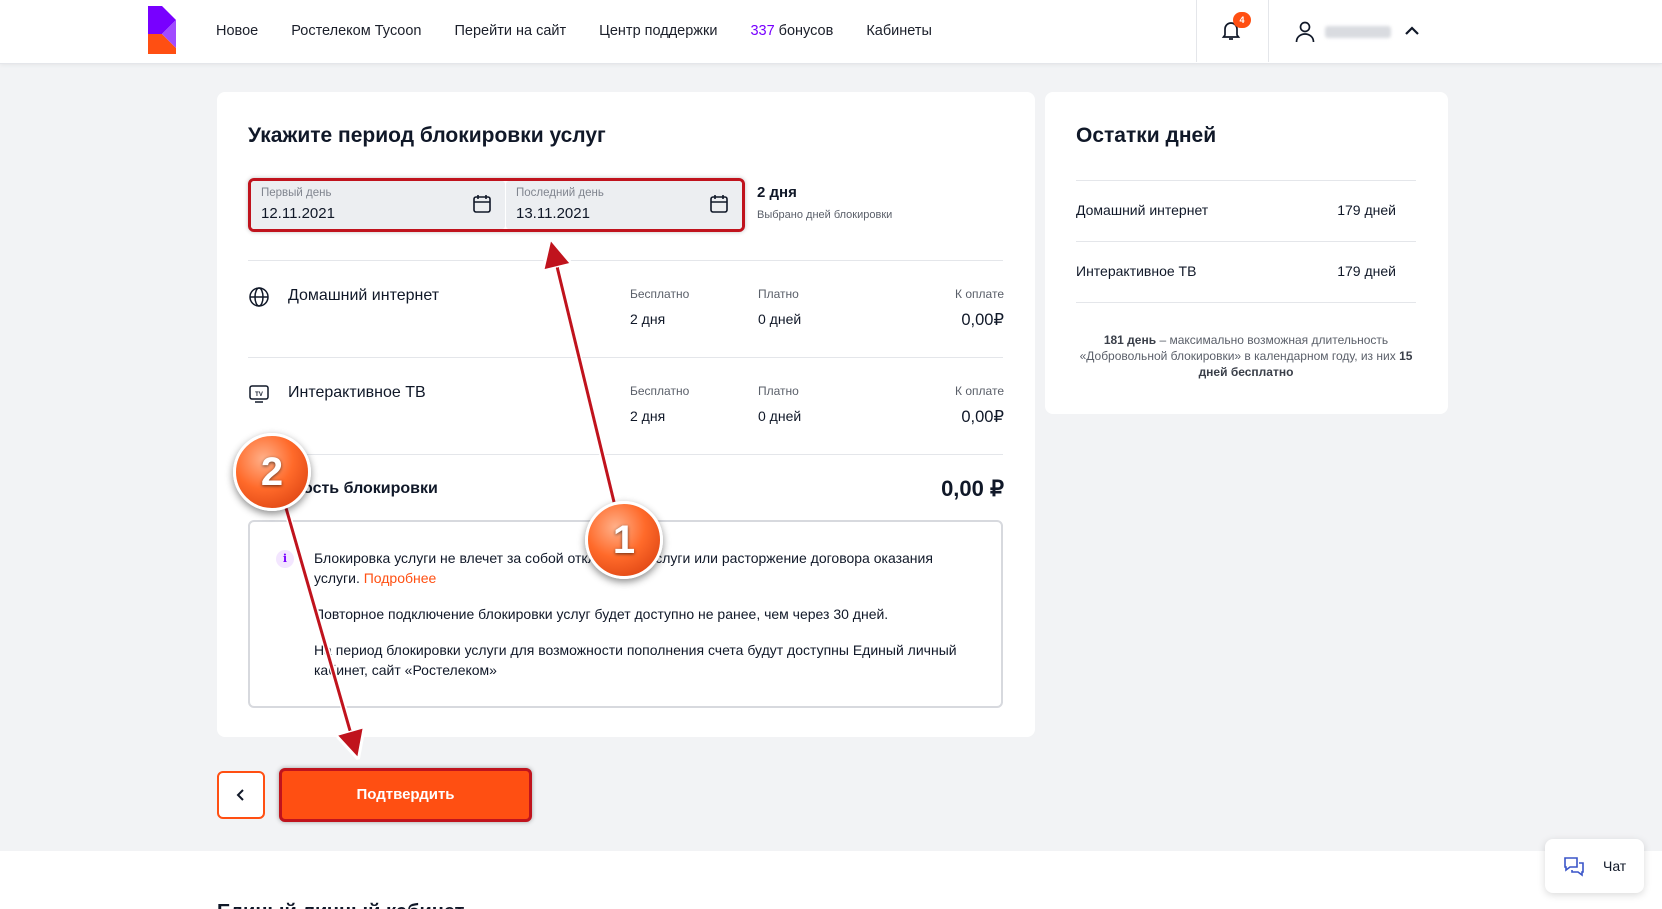 The image size is (1662, 909). Describe the element at coordinates (762, 31) in the screenshot. I see `bonus-count: 337` at that location.